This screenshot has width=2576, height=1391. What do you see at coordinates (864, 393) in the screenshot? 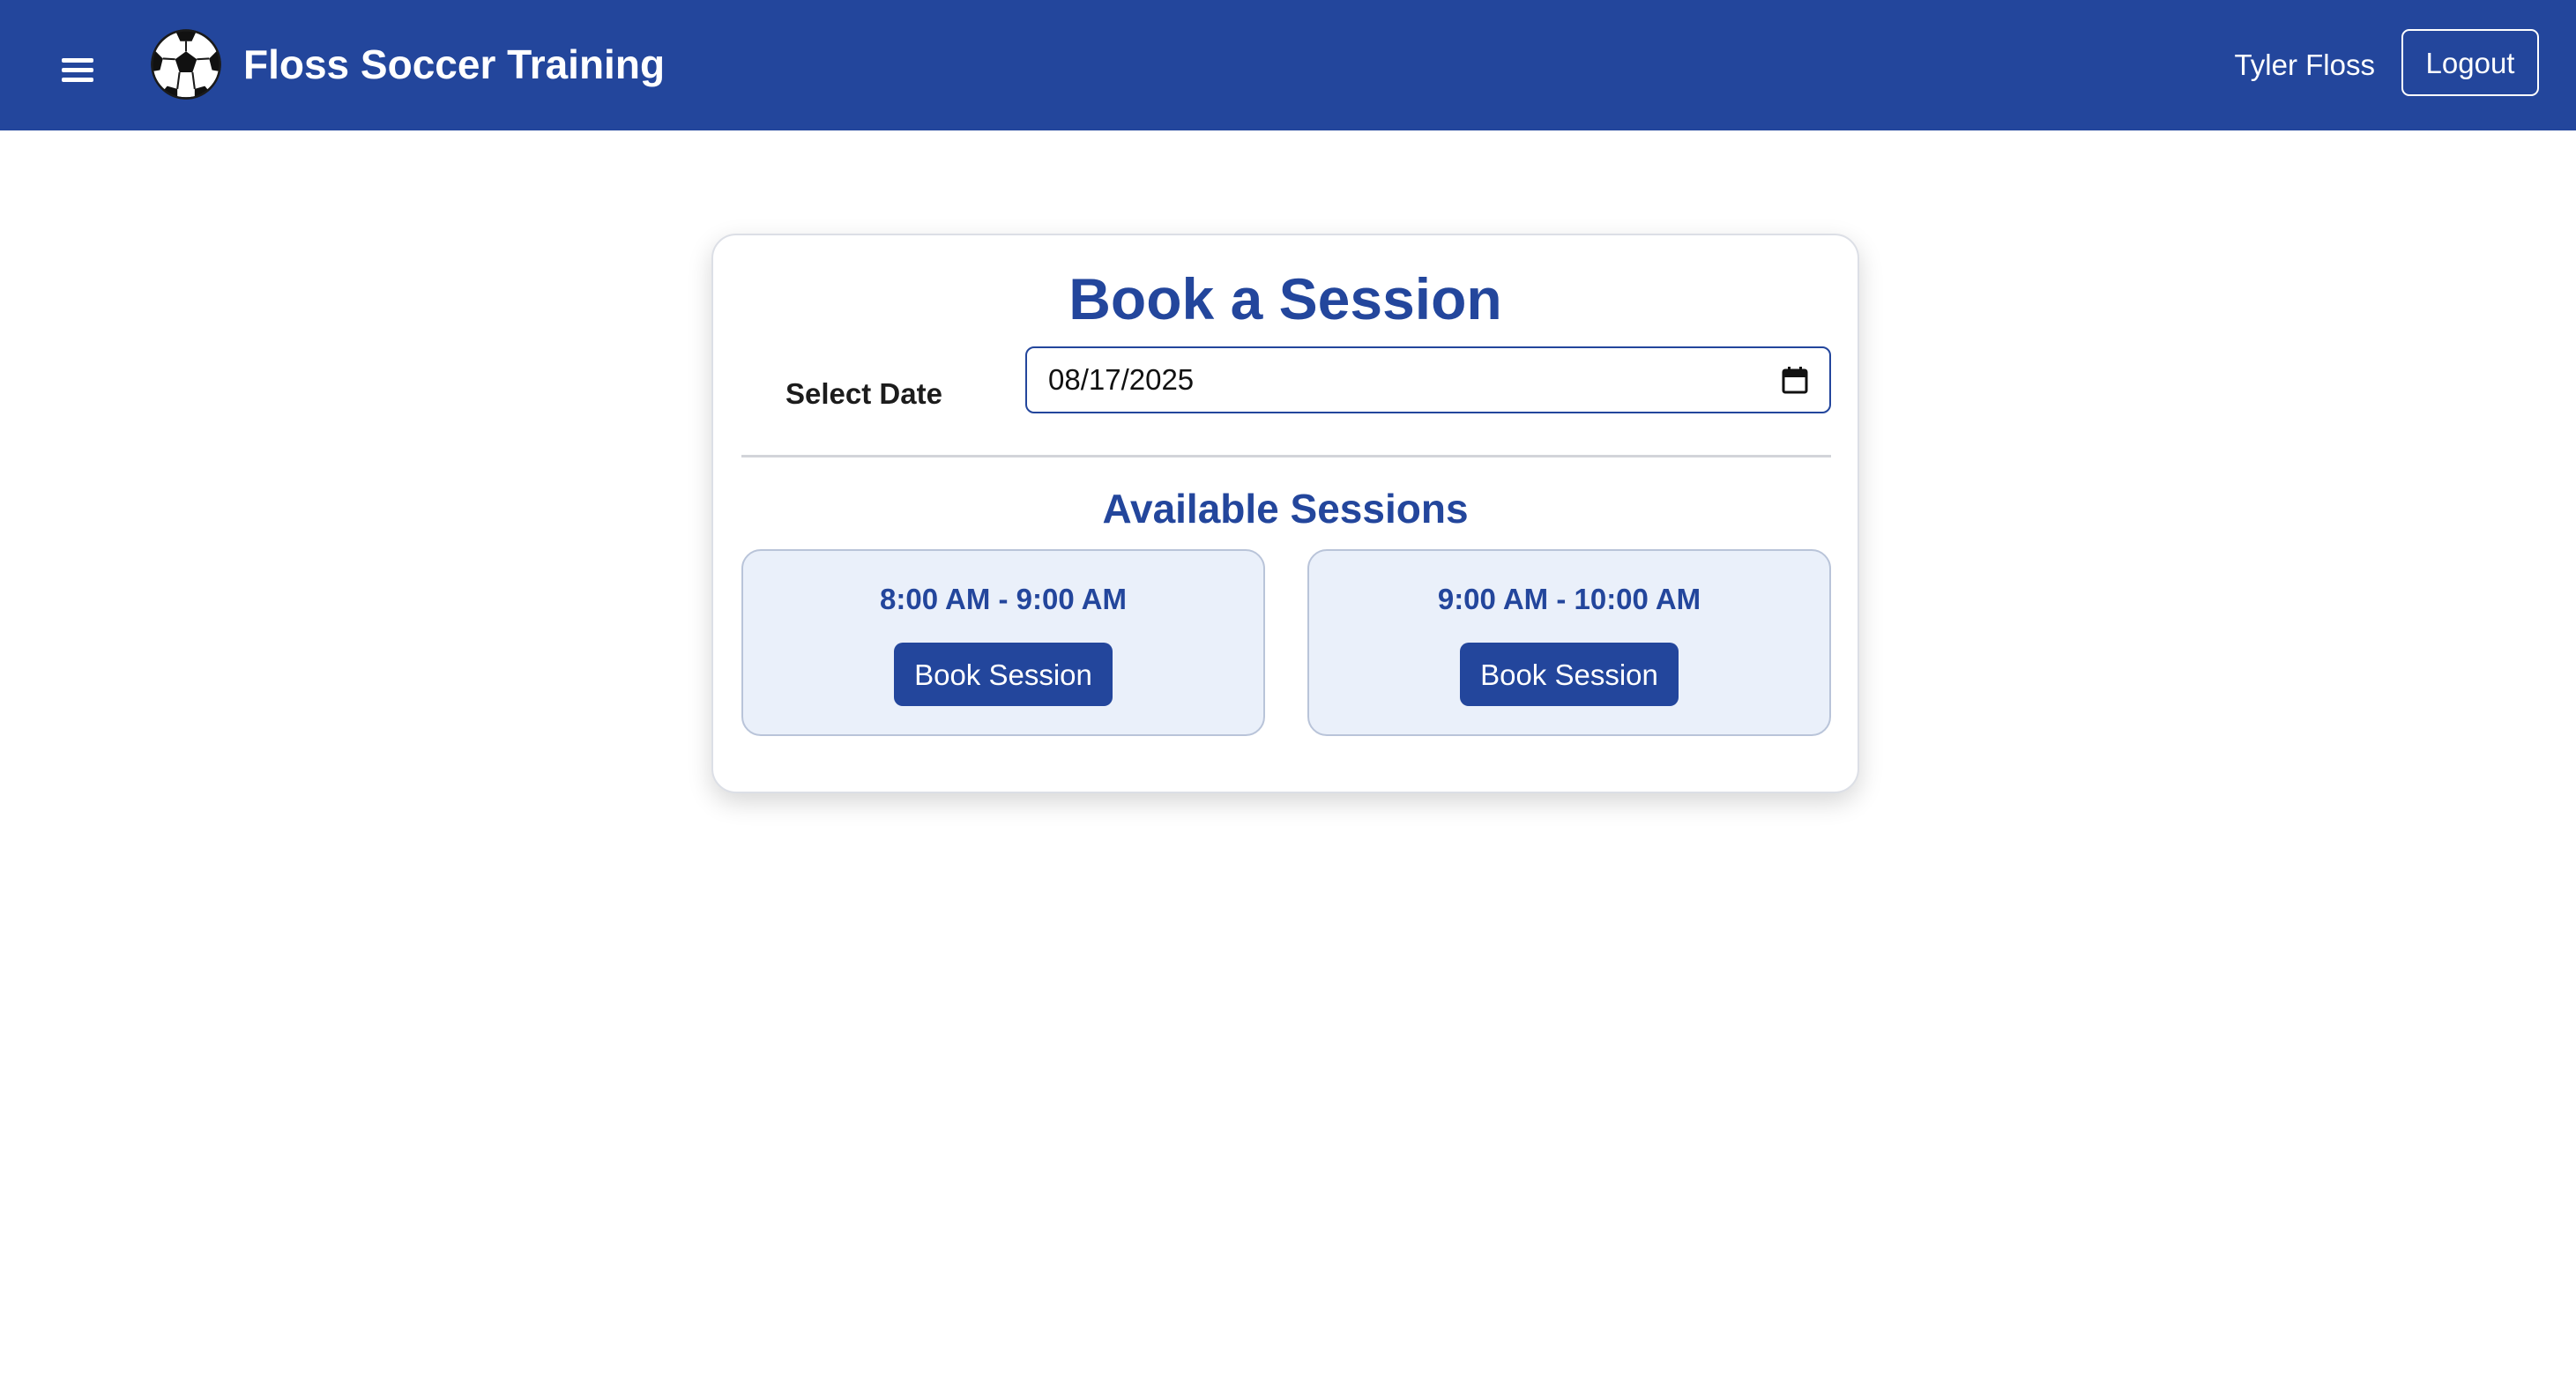
I see `select-date-label: Select Date` at bounding box center [864, 393].